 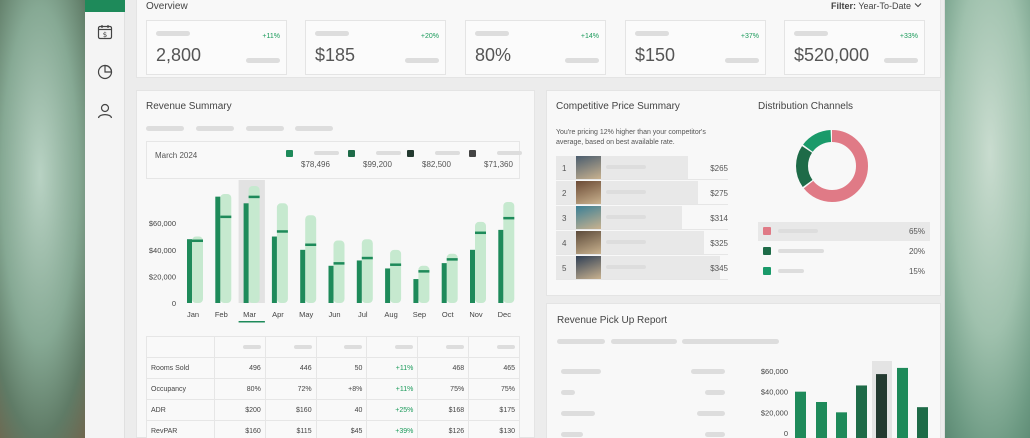 I want to click on kpi-tile: +20% $185, so click(x=375, y=47).